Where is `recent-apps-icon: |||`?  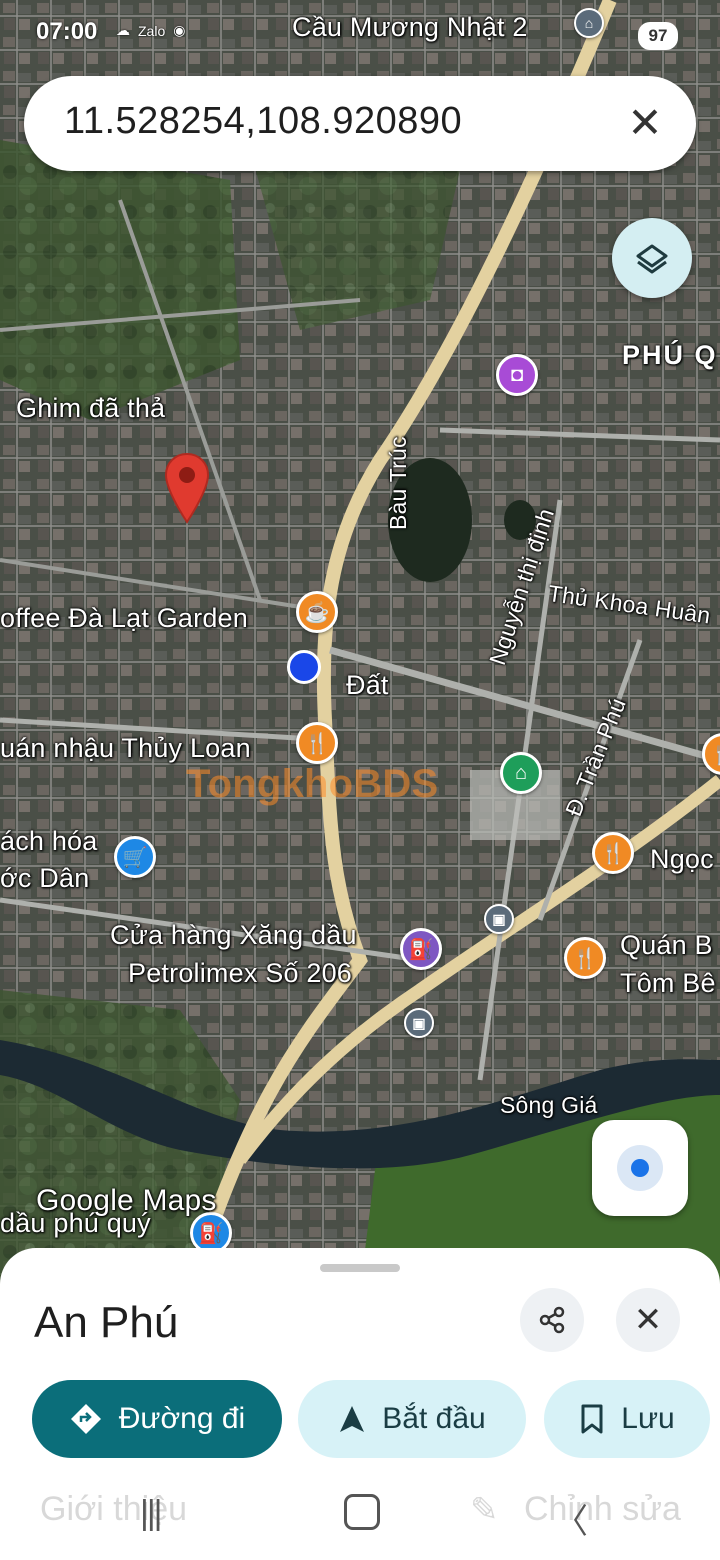
recent-apps-icon: ||| is located at coordinates (151, 1513).